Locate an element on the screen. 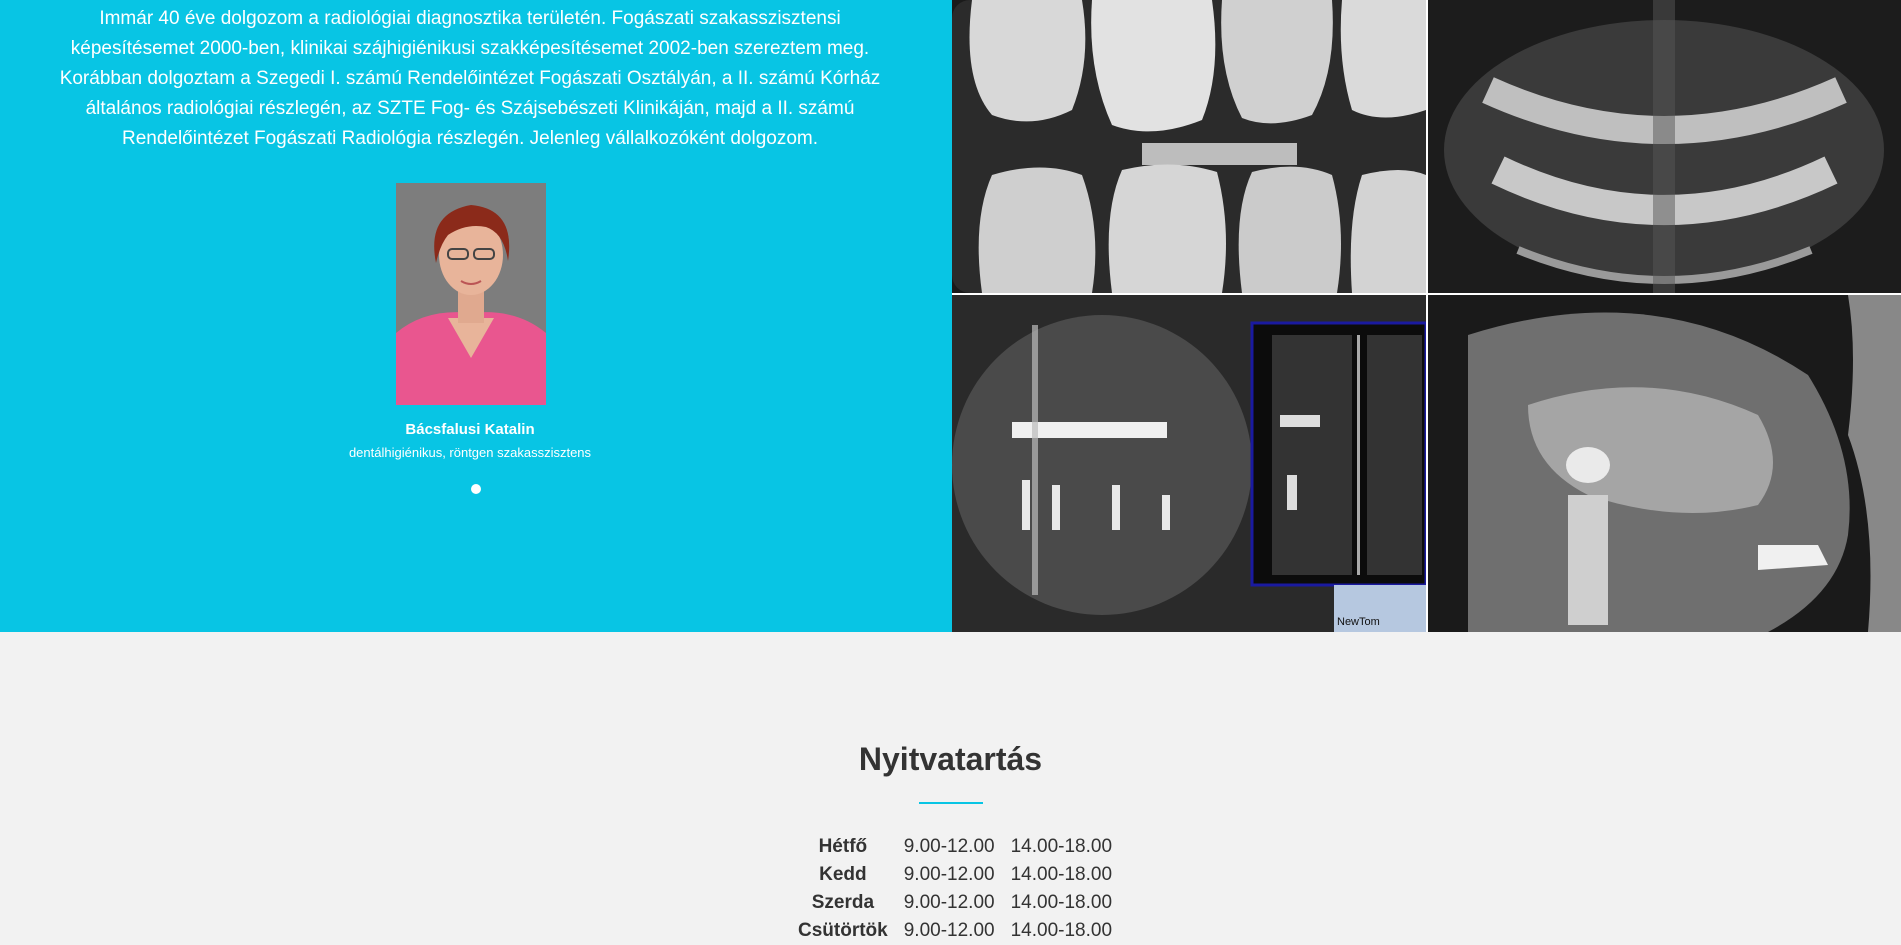  hours-row: Csütörtök 9.00-12.00 14.00-18.00 is located at coordinates (955, 931).